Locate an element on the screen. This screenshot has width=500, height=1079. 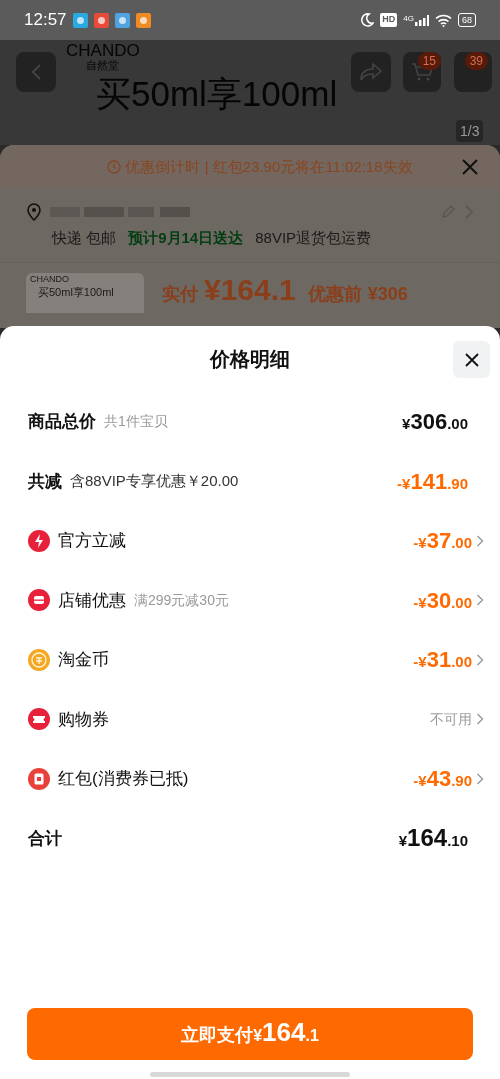
row-label: 红包(消费券已抵) is located at coordinates (123, 779).